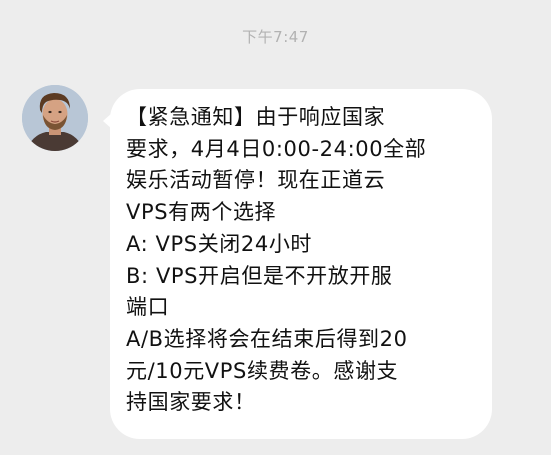 Image resolution: width=551 pixels, height=455 pixels. Describe the element at coordinates (276, 148) in the screenshot. I see `message-line: 要求，4月4日0:00-24:00全部` at that location.